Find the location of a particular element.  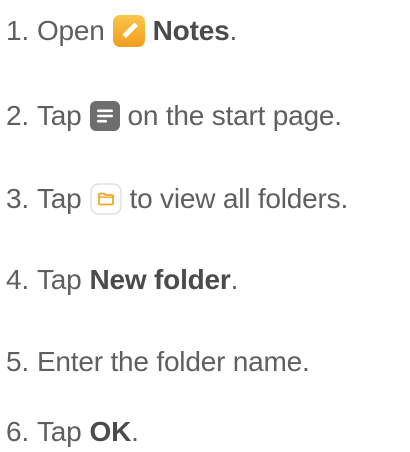

step-6-number: 6. is located at coordinates (17, 431).